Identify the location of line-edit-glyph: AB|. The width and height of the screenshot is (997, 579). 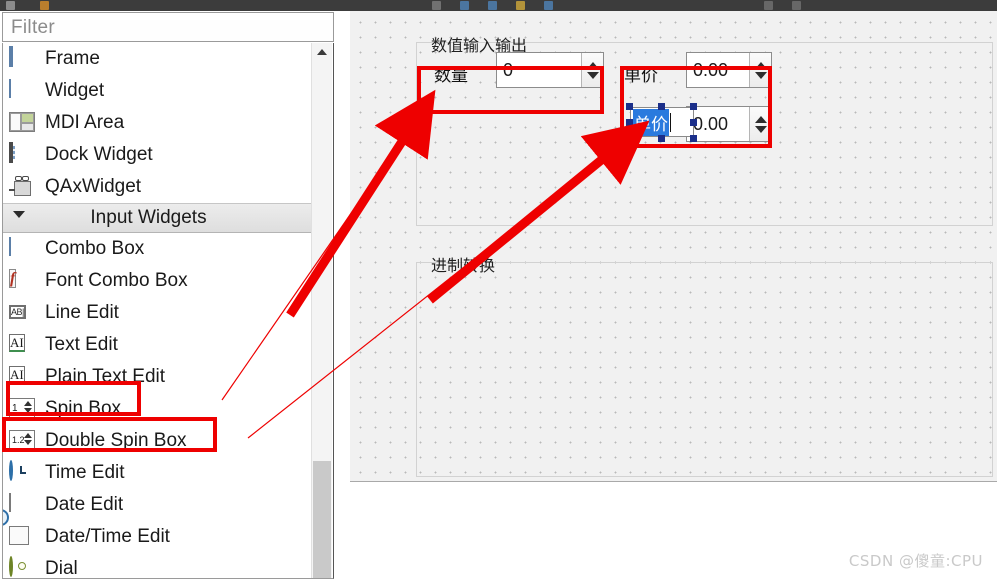
(17, 312).